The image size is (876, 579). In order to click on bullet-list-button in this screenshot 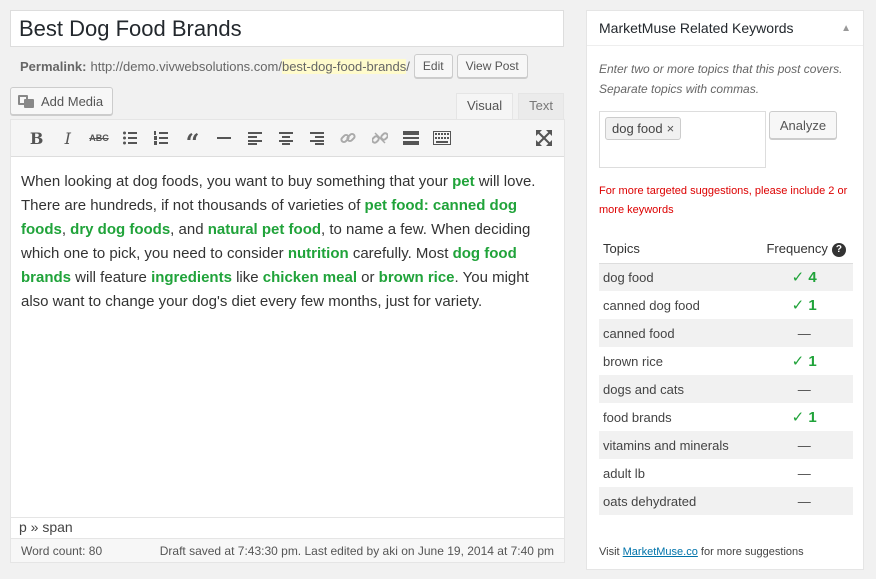, I will do `click(130, 138)`.